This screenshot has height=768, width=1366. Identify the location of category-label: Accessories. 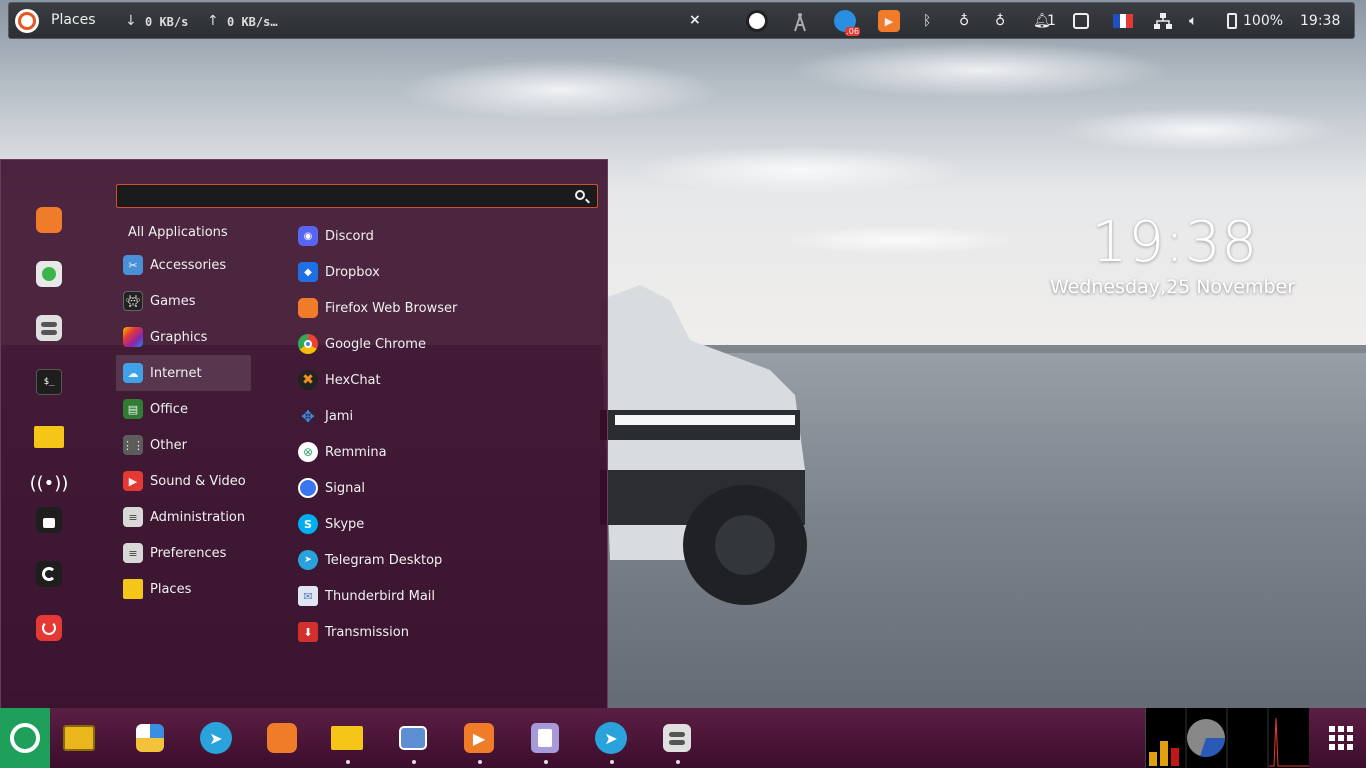
(188, 265).